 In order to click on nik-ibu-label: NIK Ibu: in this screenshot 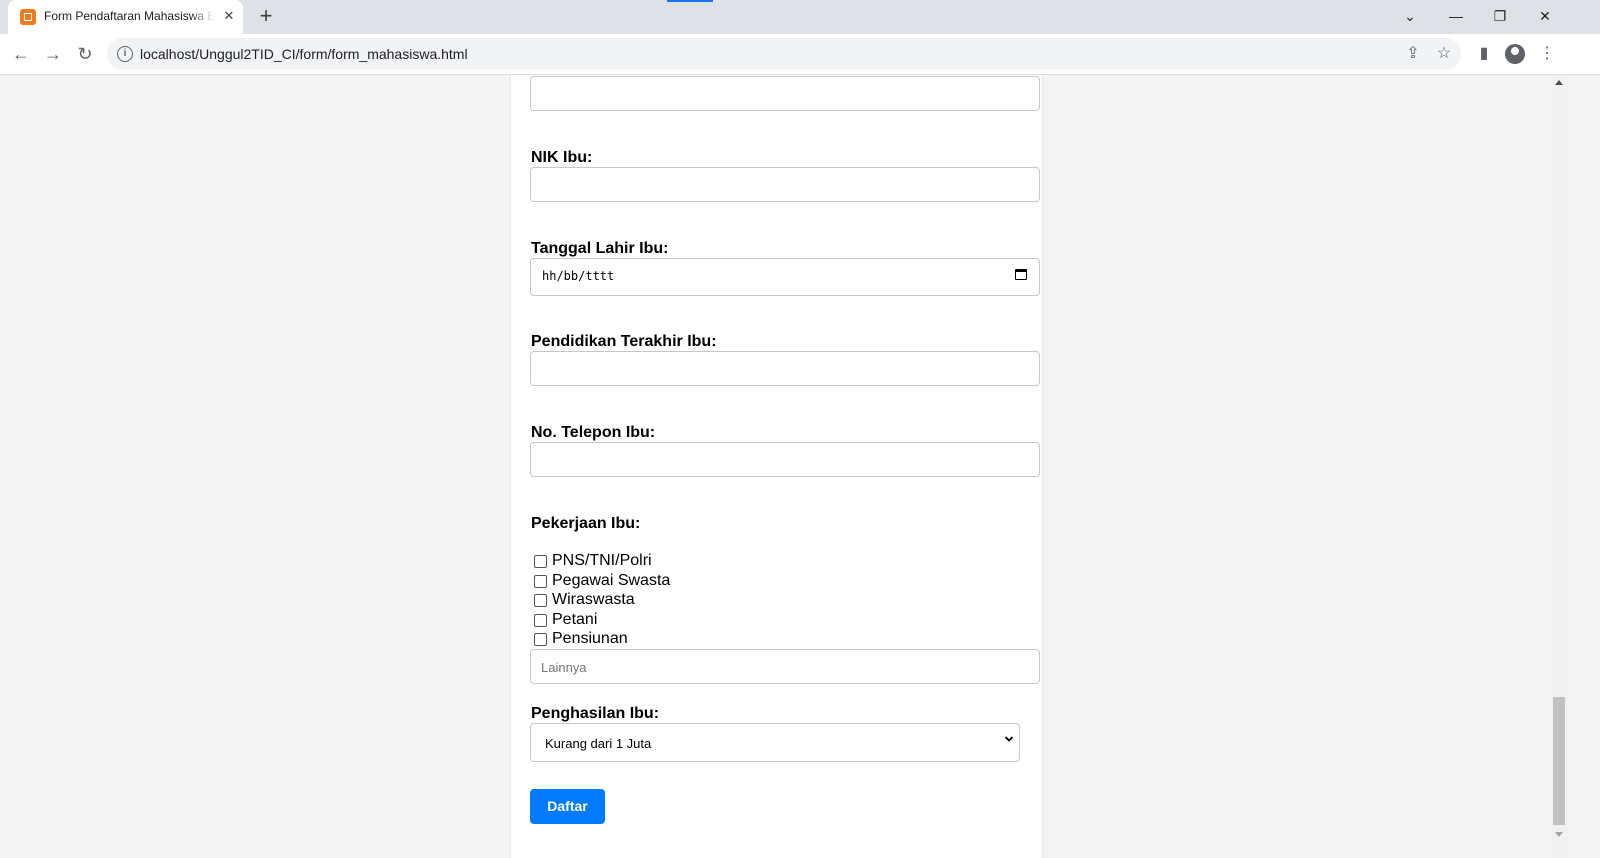, I will do `click(562, 157)`.